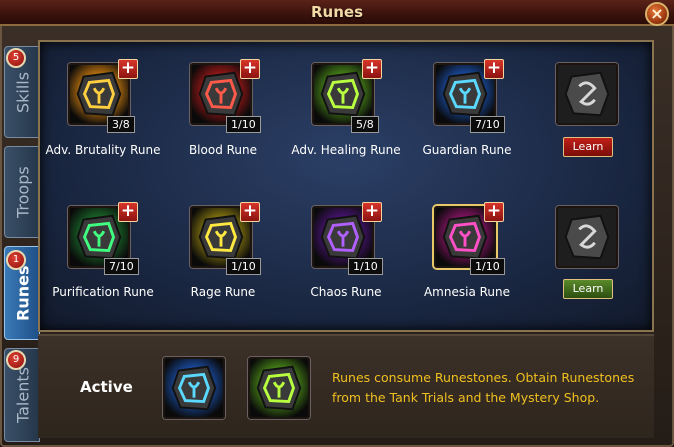 This screenshot has height=447, width=674. What do you see at coordinates (467, 150) in the screenshot?
I see `rune-name: Guardian Rune` at bounding box center [467, 150].